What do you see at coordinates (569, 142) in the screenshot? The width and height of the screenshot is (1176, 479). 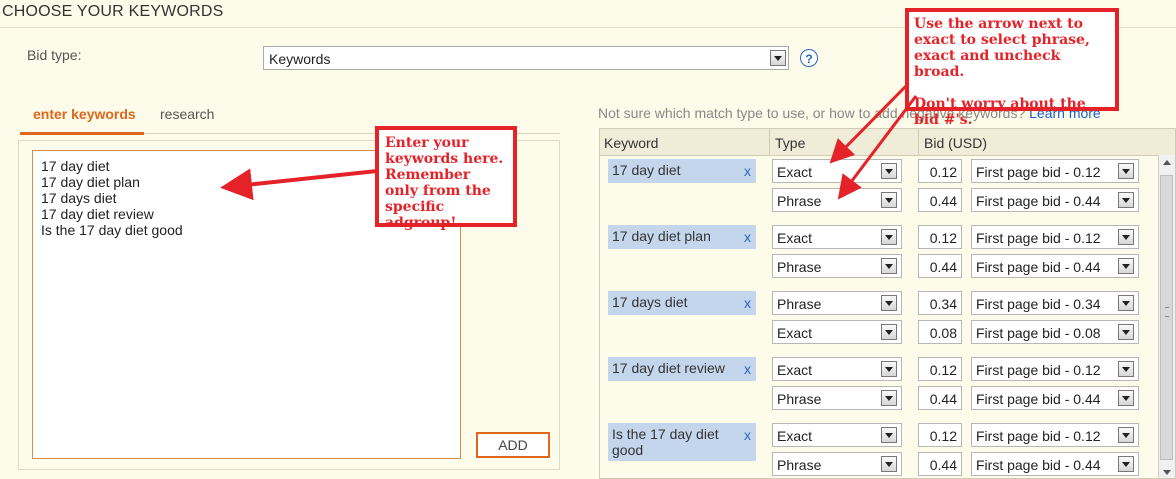 I see `annotation-arrows` at bounding box center [569, 142].